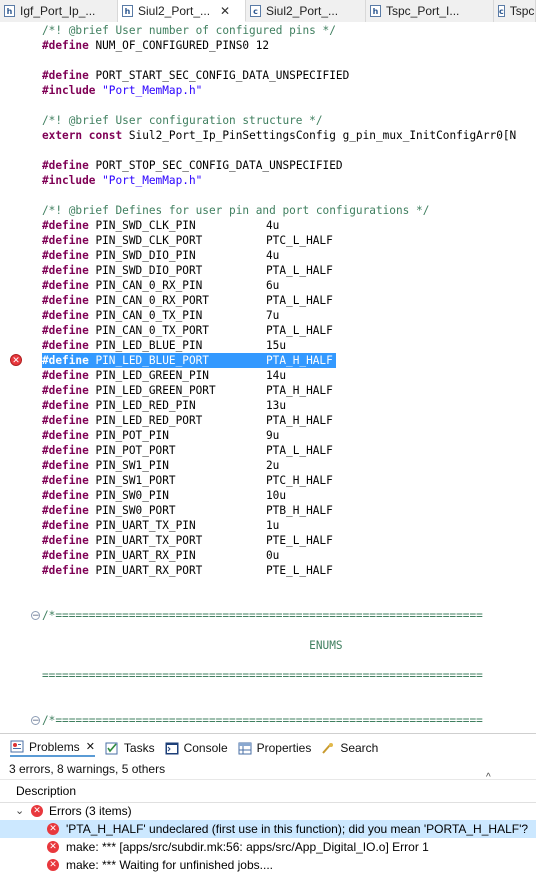 The height and width of the screenshot is (876, 536). Describe the element at coordinates (21, 811) in the screenshot. I see `chevron-down-icon: ⌄` at that location.